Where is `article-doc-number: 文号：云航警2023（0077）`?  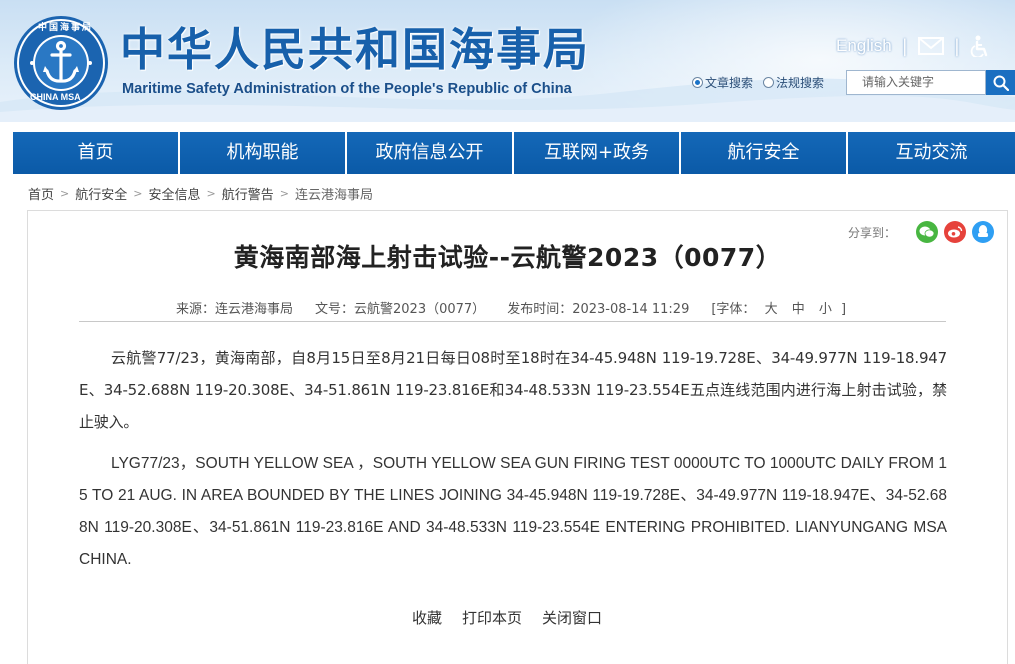
article-doc-number: 文号：云航警2023（0077） is located at coordinates (400, 309).